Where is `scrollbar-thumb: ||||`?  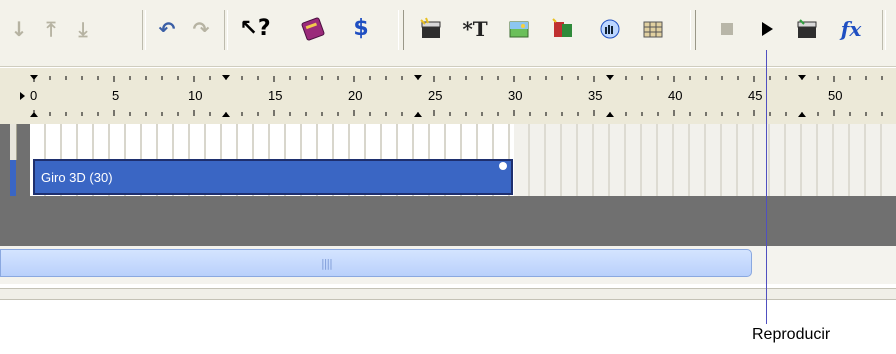 scrollbar-thumb: |||| is located at coordinates (376, 263).